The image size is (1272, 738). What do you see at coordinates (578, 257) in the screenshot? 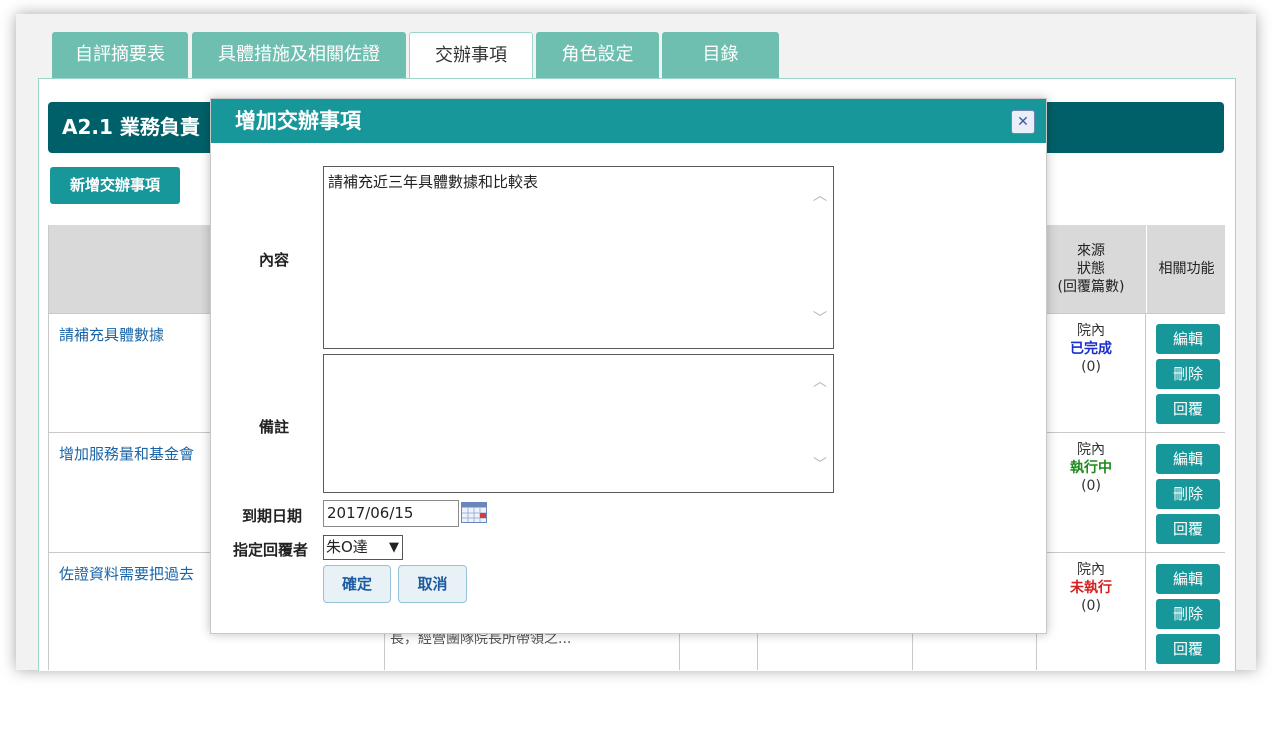
I see `content-textarea: 請補充近三年具體數據和比較表 ︿ ﹀` at bounding box center [578, 257].